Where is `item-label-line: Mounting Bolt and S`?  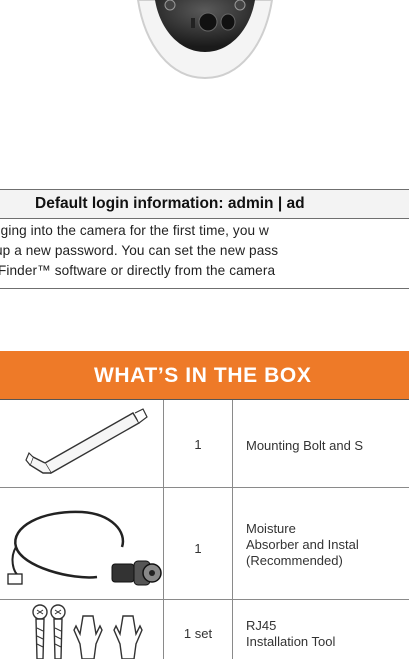 item-label-line: Mounting Bolt and S is located at coordinates (305, 445).